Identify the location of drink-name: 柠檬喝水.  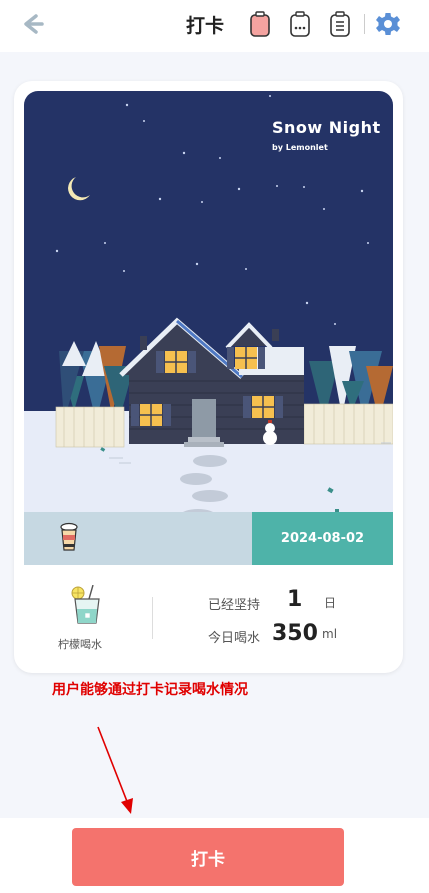
(80, 644).